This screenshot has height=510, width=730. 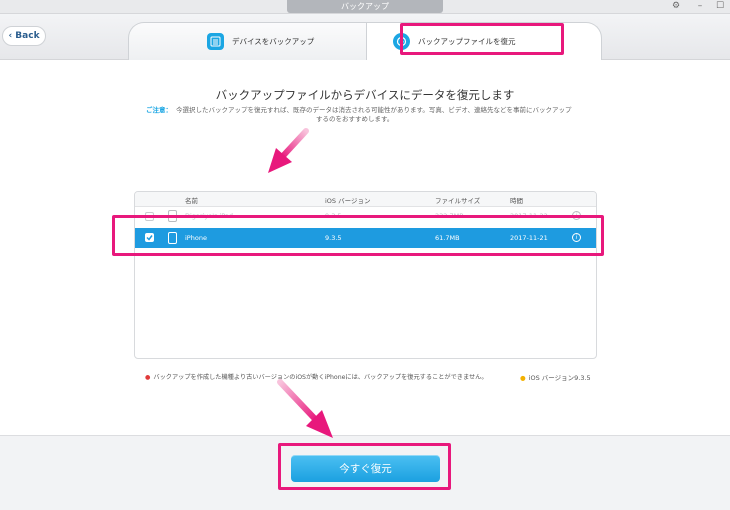 I want to click on chevron-left-icon: ‹, so click(x=10, y=36).